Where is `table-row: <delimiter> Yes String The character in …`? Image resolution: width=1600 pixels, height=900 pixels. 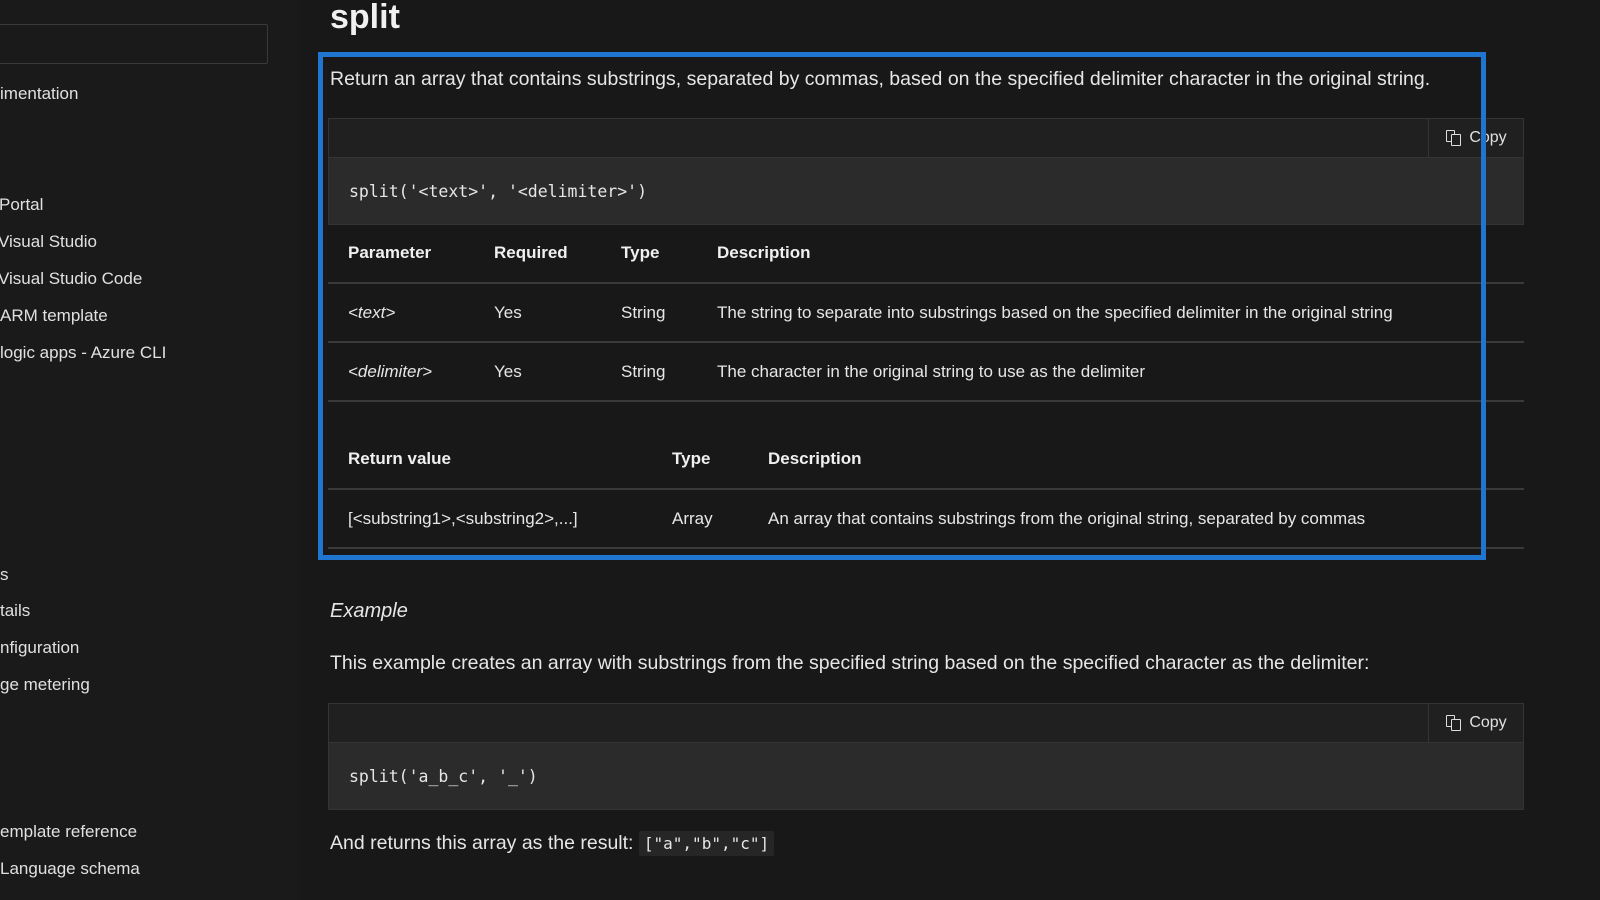 table-row: <delimiter> Yes String The character in … is located at coordinates (926, 372).